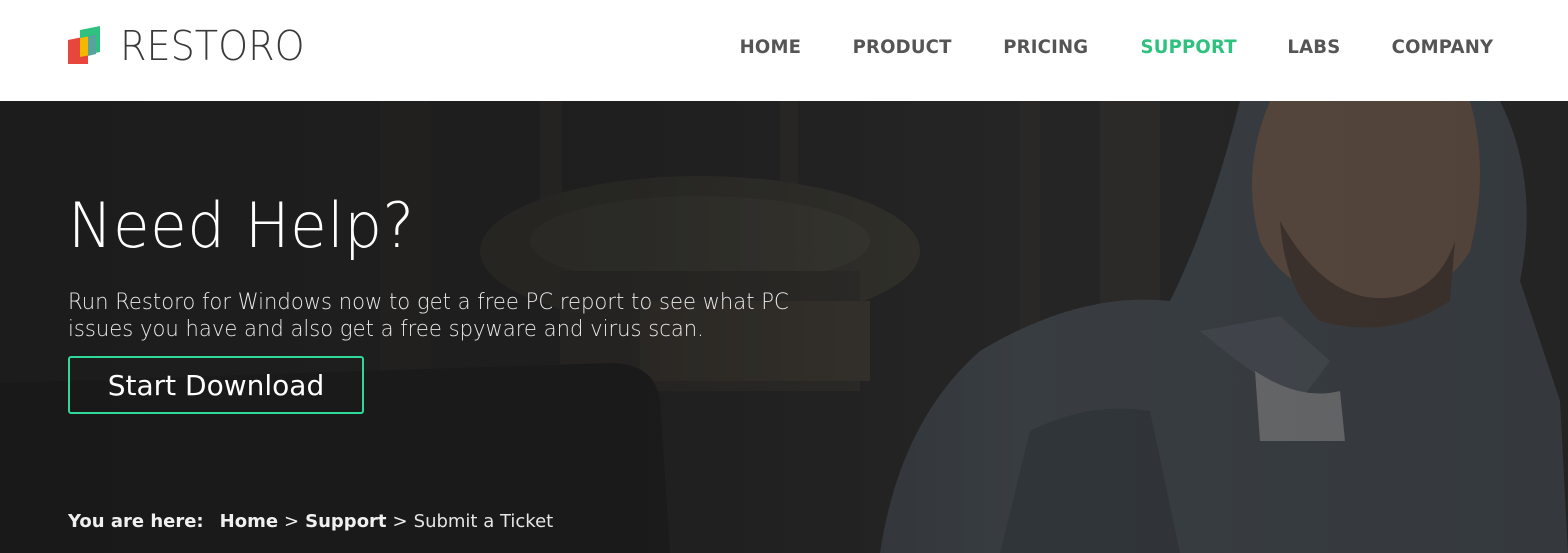 The width and height of the screenshot is (1568, 553). I want to click on nav-item-product: PRODUCT, so click(902, 47).